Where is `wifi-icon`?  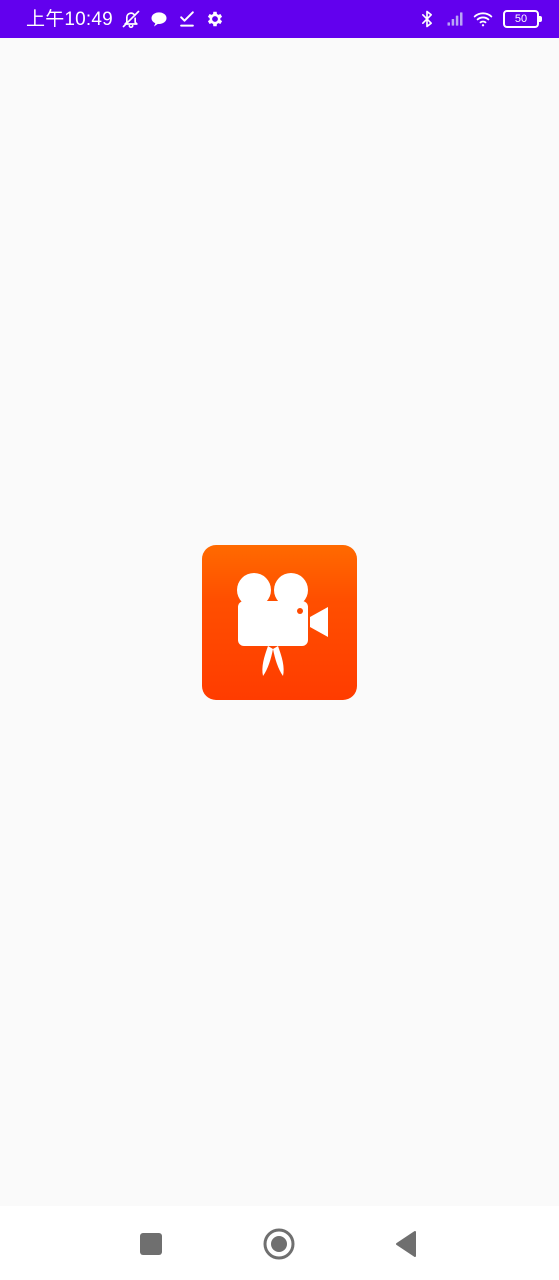 wifi-icon is located at coordinates (483, 19).